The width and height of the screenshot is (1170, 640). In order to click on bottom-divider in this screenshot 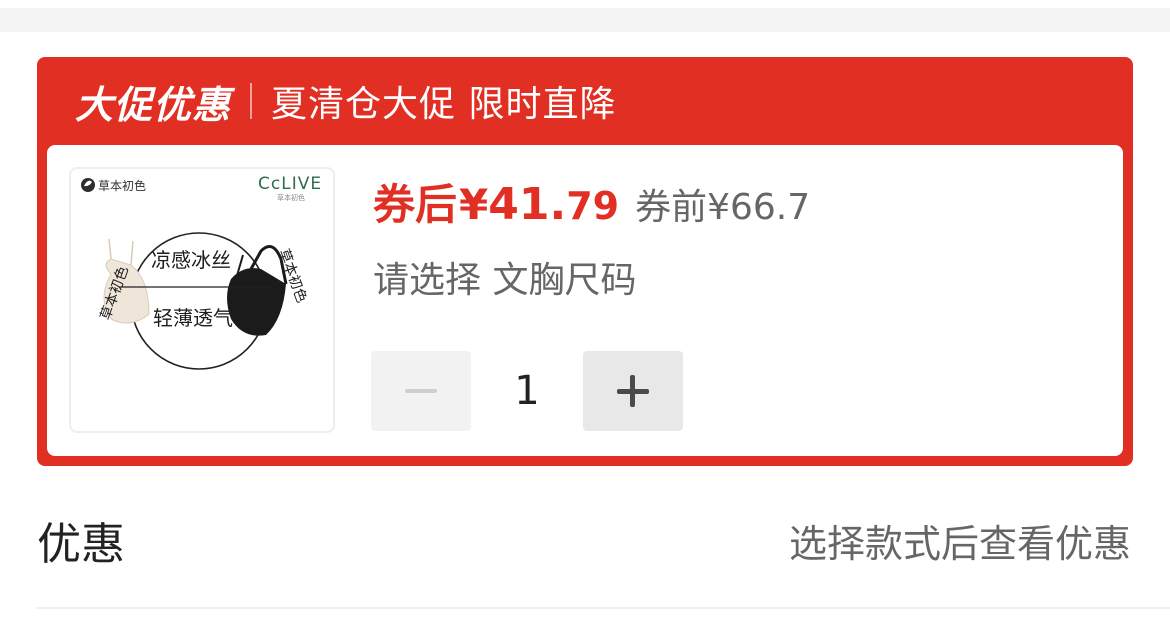, I will do `click(603, 608)`.